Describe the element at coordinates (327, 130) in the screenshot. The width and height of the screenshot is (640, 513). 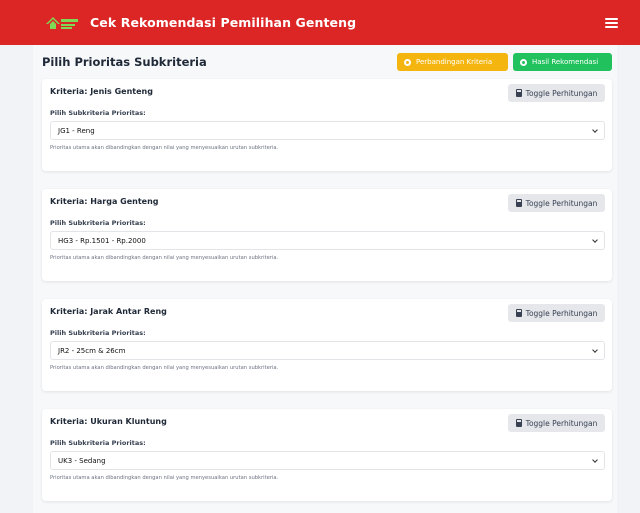
I see `subkriteria-select: JG1 - Reng` at that location.